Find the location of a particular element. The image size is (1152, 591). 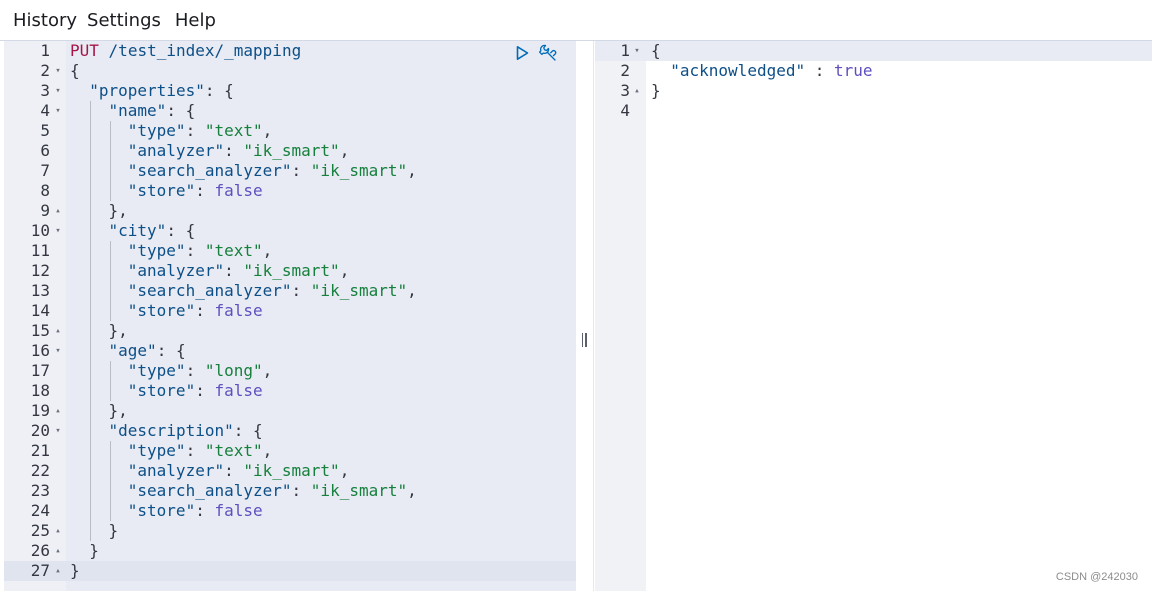

code-line: 9 ▴}, is located at coordinates (290, 211).